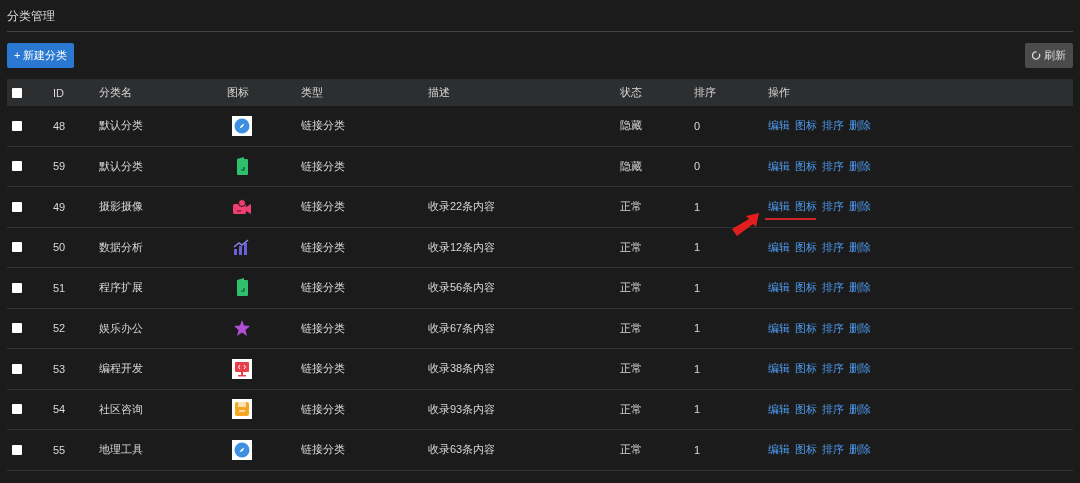  I want to click on id-cell-text: 55, so click(59, 449).